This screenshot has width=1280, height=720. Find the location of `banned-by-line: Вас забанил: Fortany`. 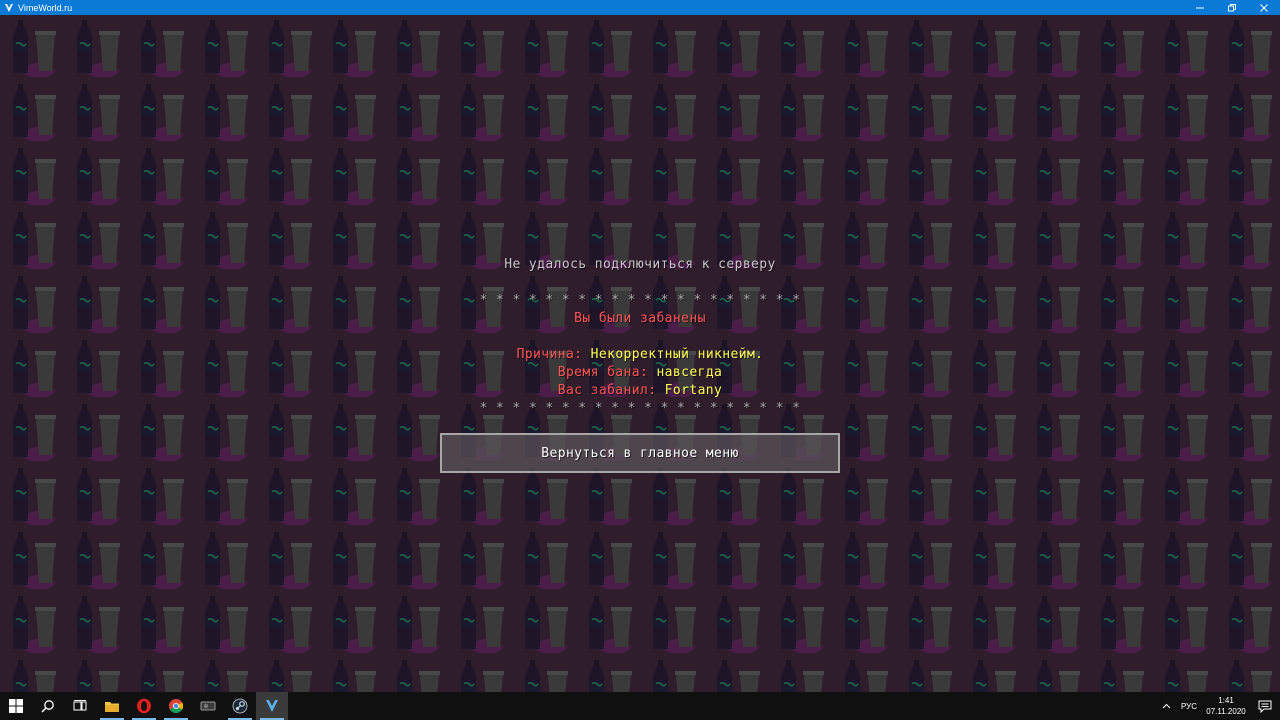

banned-by-line: Вас забанил: Fortany is located at coordinates (640, 390).